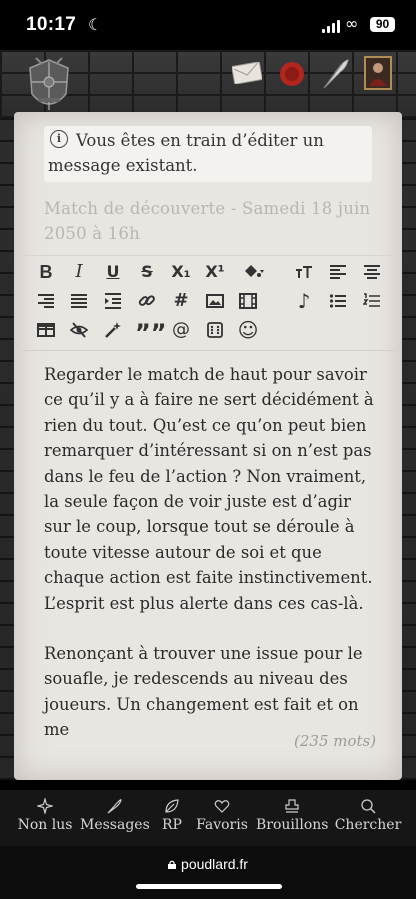 Image resolution: width=416 pixels, height=899 pixels. Describe the element at coordinates (181, 272) in the screenshot. I see `subscript-button: X₁` at that location.